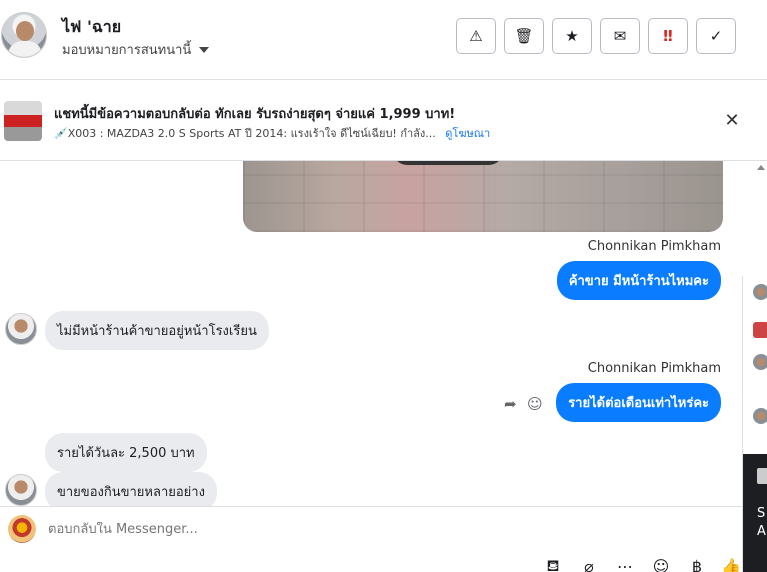  I want to click on payment-icon: ฿, so click(697, 563).